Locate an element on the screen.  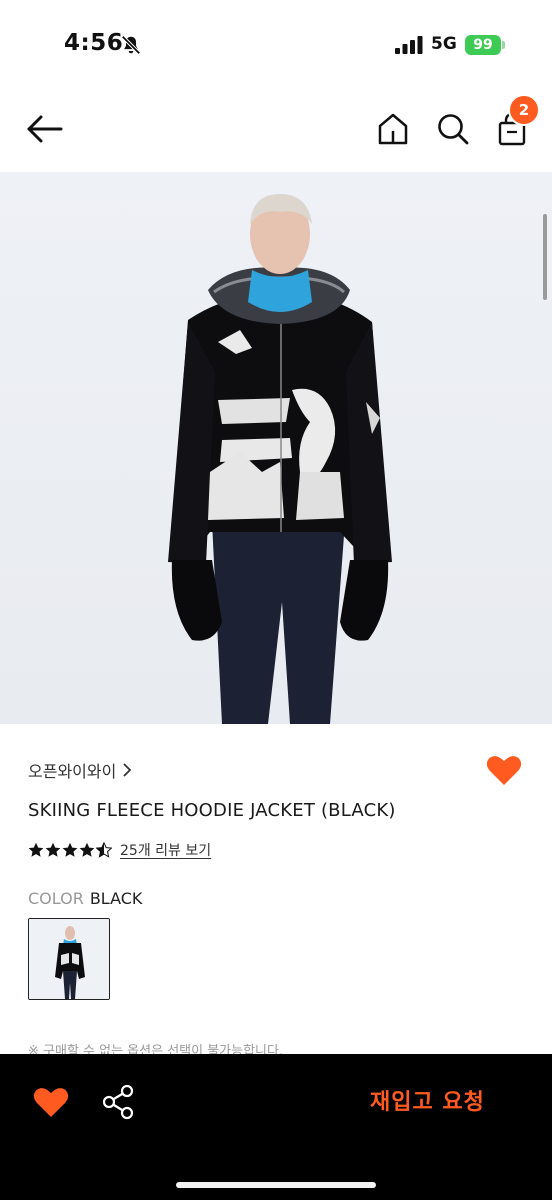
review-link: 25개 리뷰 보기 is located at coordinates (165, 850).